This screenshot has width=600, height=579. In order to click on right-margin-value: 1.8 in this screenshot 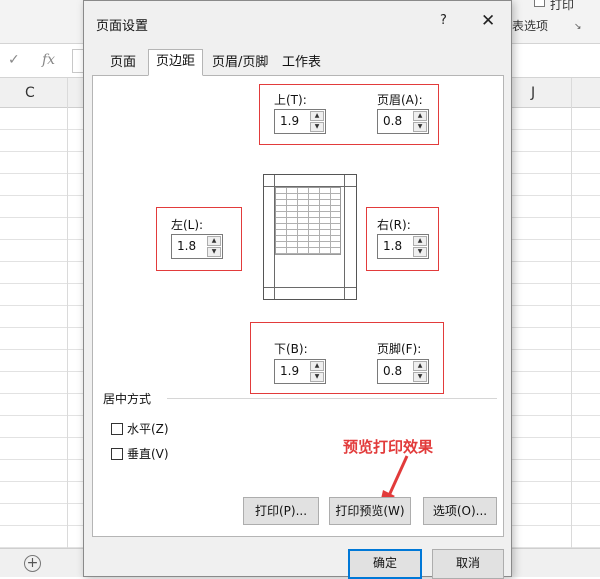, I will do `click(392, 246)`.